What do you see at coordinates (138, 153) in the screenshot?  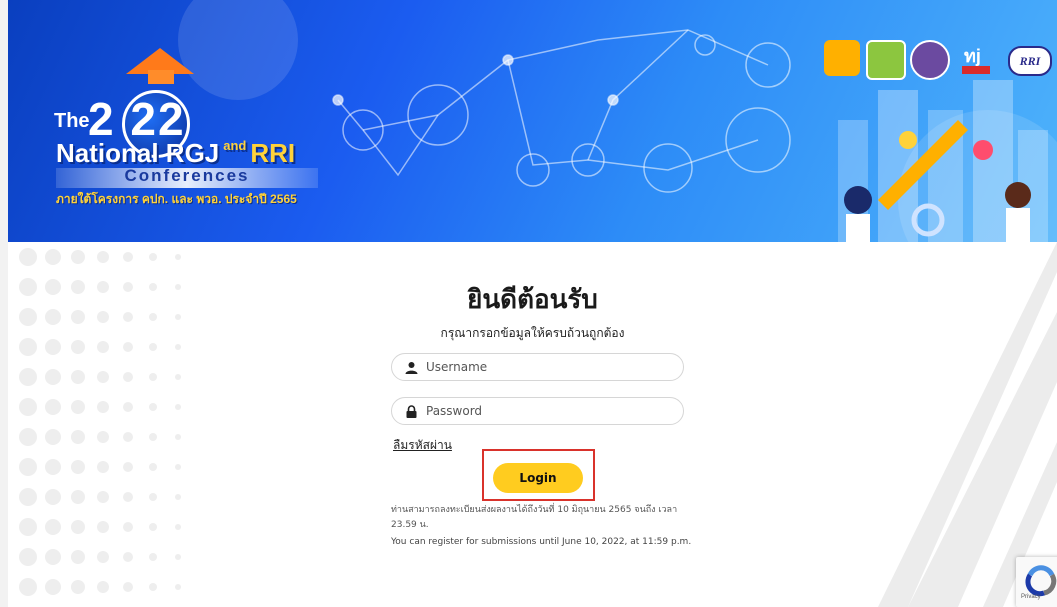 I see `logo-national-text: National RGJ` at bounding box center [138, 153].